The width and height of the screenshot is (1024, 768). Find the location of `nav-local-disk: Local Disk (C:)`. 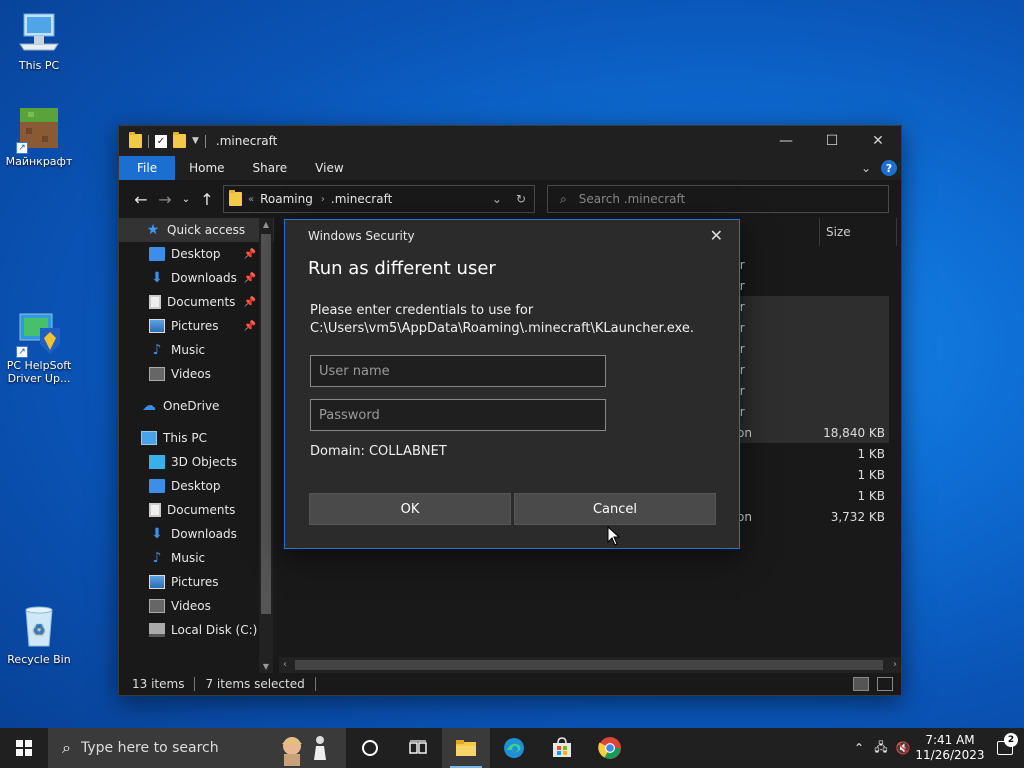

nav-local-disk: Local Disk (C:) is located at coordinates (196, 630).